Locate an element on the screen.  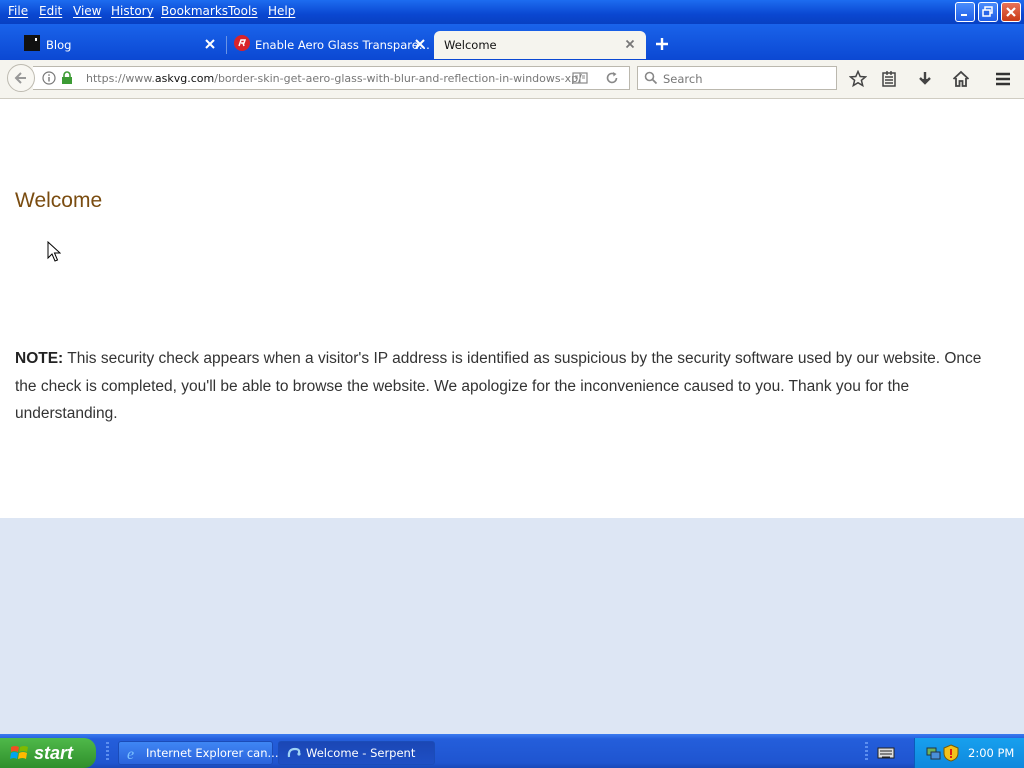
svg-text: e is located at coordinates (130, 753).